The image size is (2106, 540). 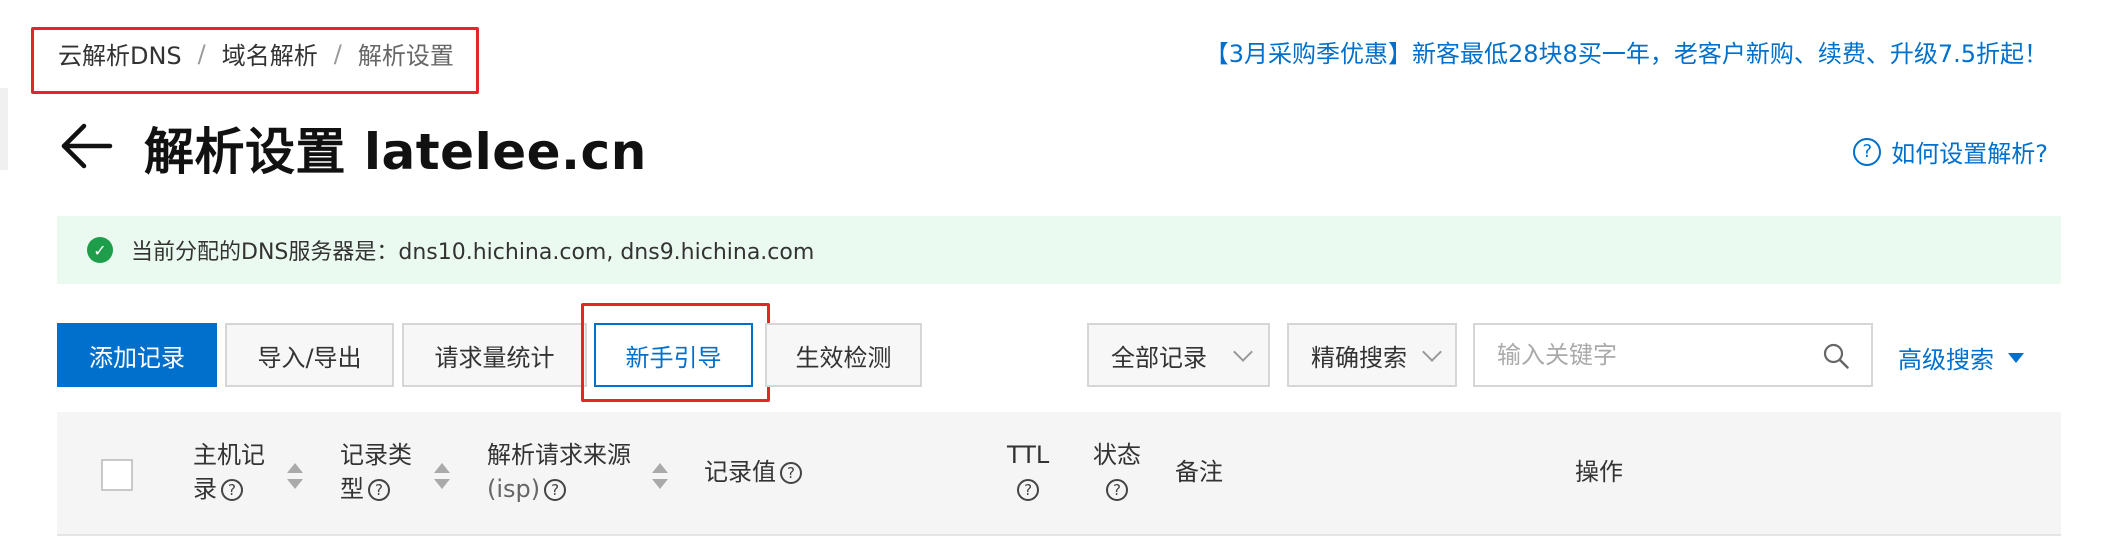 I want to click on check-circle-icon: ✓, so click(x=100, y=250).